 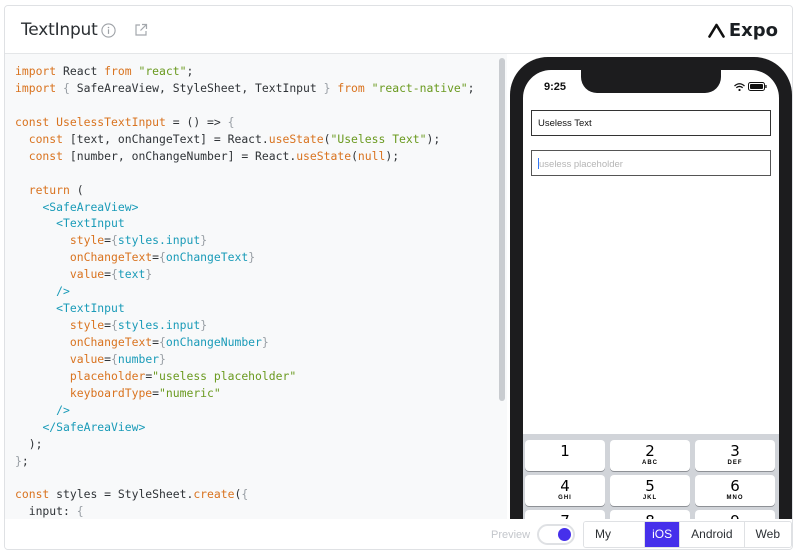 I want to click on key-letters: MNO, so click(x=735, y=498).